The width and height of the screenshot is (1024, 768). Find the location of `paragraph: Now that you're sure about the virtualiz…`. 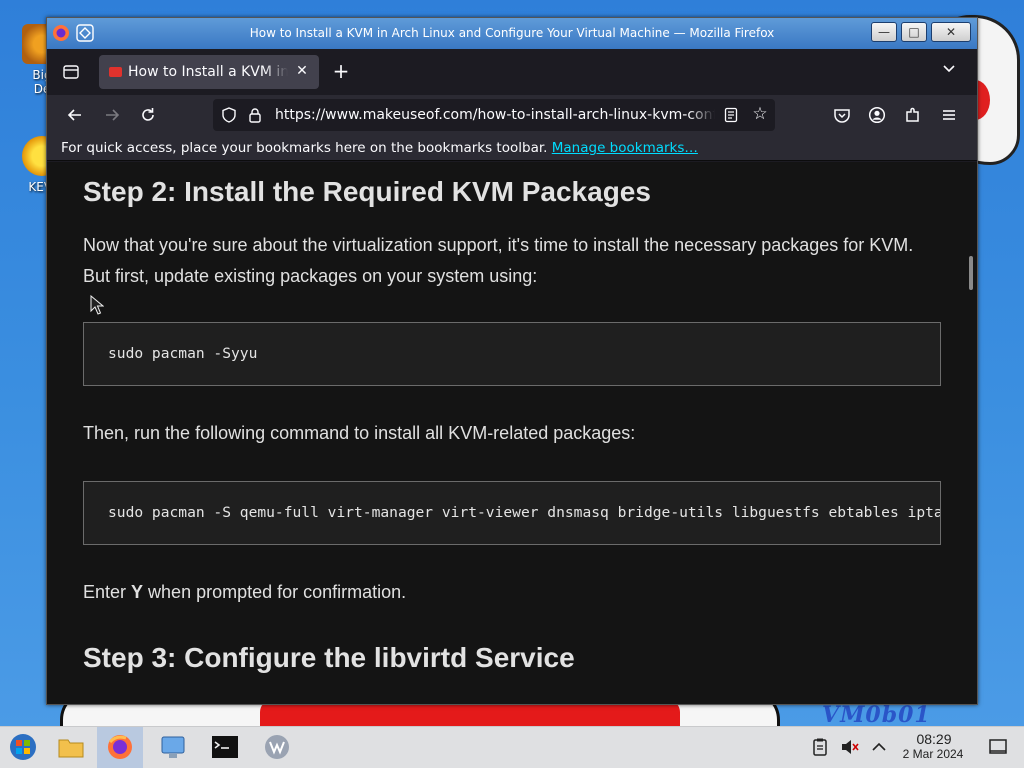

paragraph: Now that you're sure about the virtualiz… is located at coordinates (498, 260).